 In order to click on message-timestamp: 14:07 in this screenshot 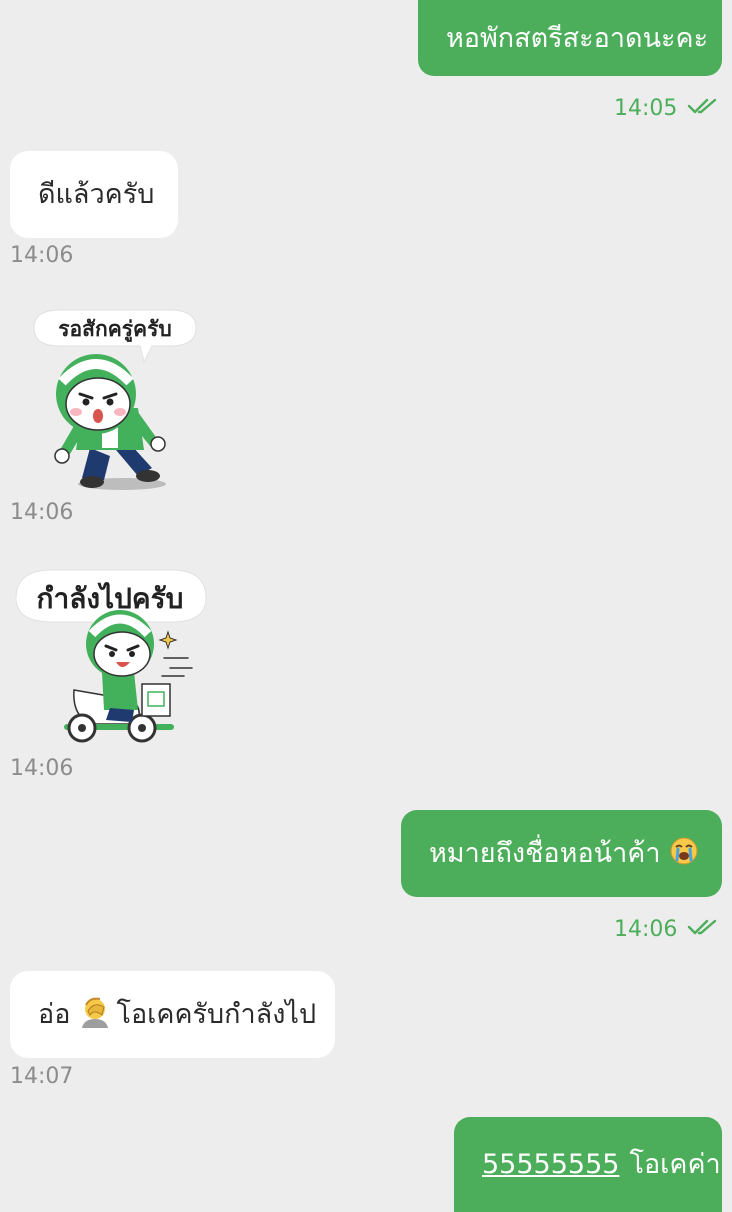, I will do `click(41, 1077)`.